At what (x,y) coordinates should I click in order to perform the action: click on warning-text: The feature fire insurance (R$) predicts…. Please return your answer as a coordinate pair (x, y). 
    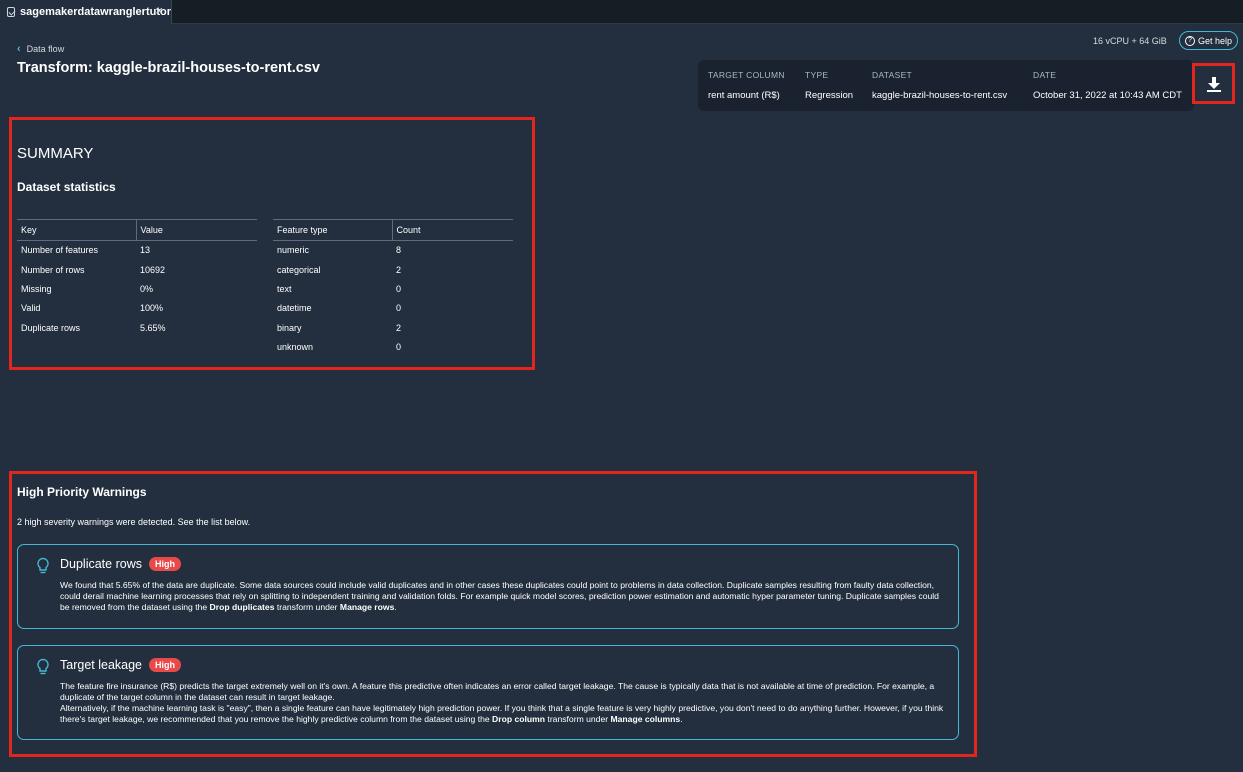
    Looking at the image, I should click on (497, 692).